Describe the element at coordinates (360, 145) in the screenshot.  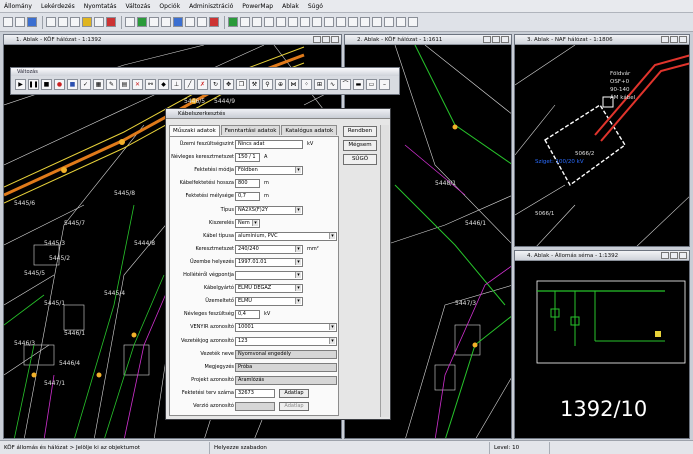
I see `cancel-button: Mégsem` at that location.